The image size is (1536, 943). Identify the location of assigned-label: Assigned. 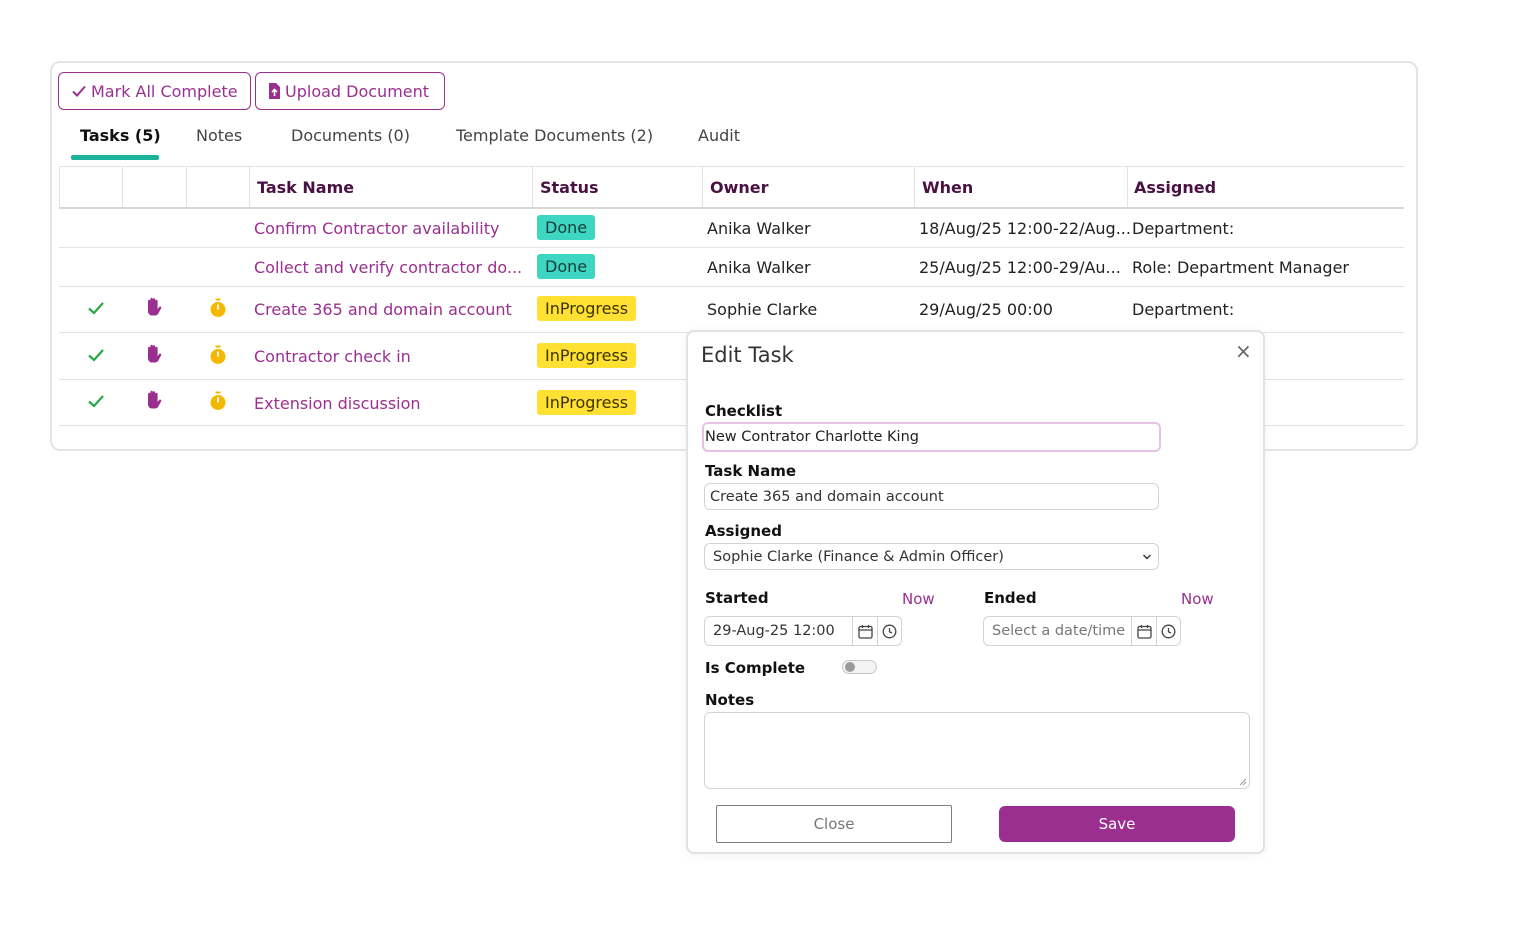
(743, 531).